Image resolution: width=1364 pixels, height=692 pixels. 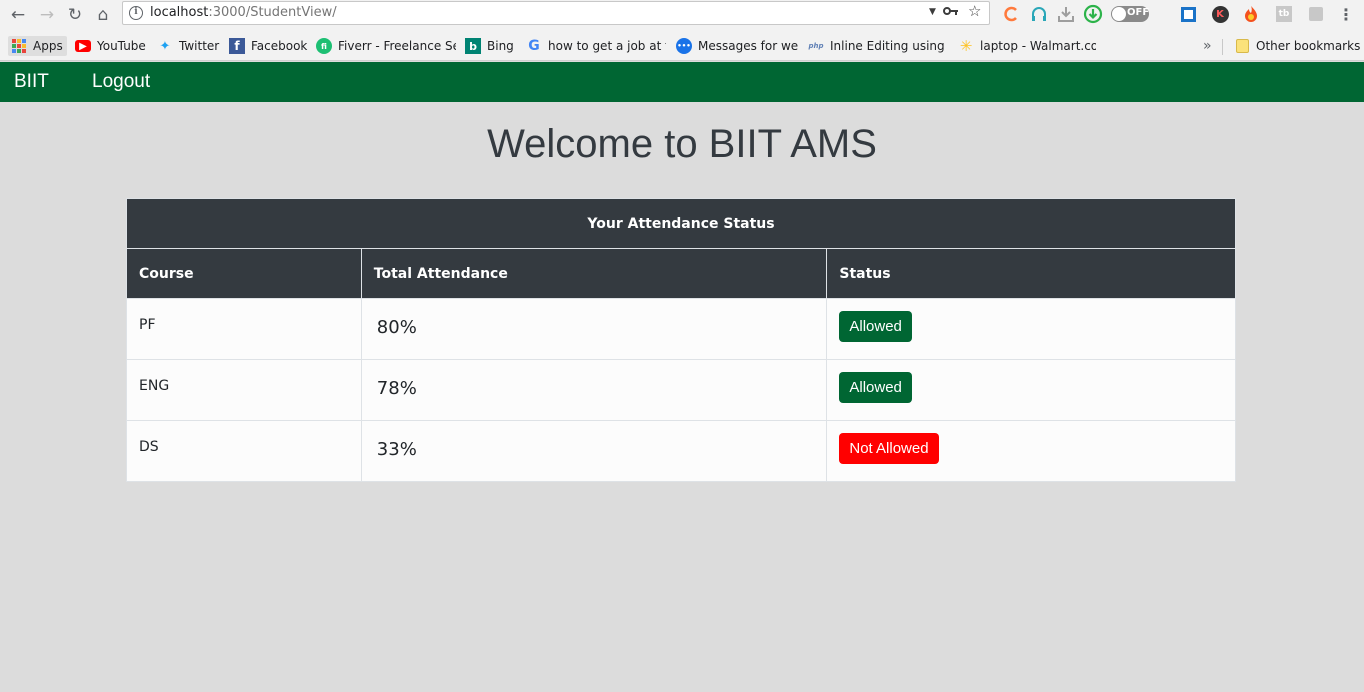 What do you see at coordinates (31, 82) in the screenshot?
I see `brand-link: BIIT` at bounding box center [31, 82].